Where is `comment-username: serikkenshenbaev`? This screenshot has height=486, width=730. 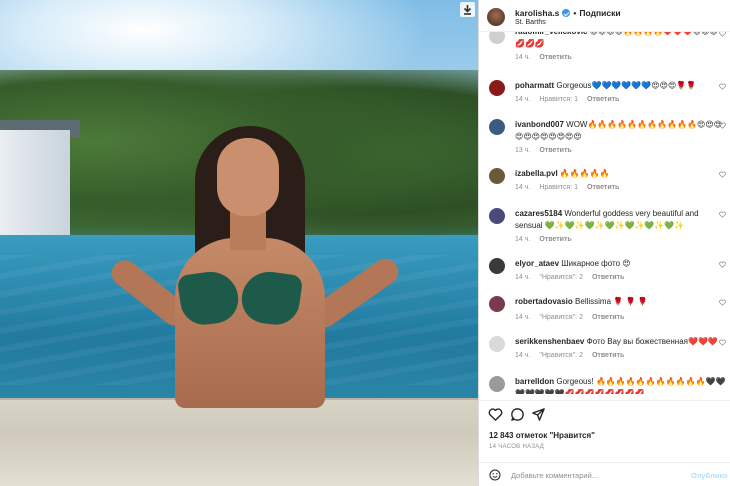
comment-username: serikkenshenbaev is located at coordinates (549, 341).